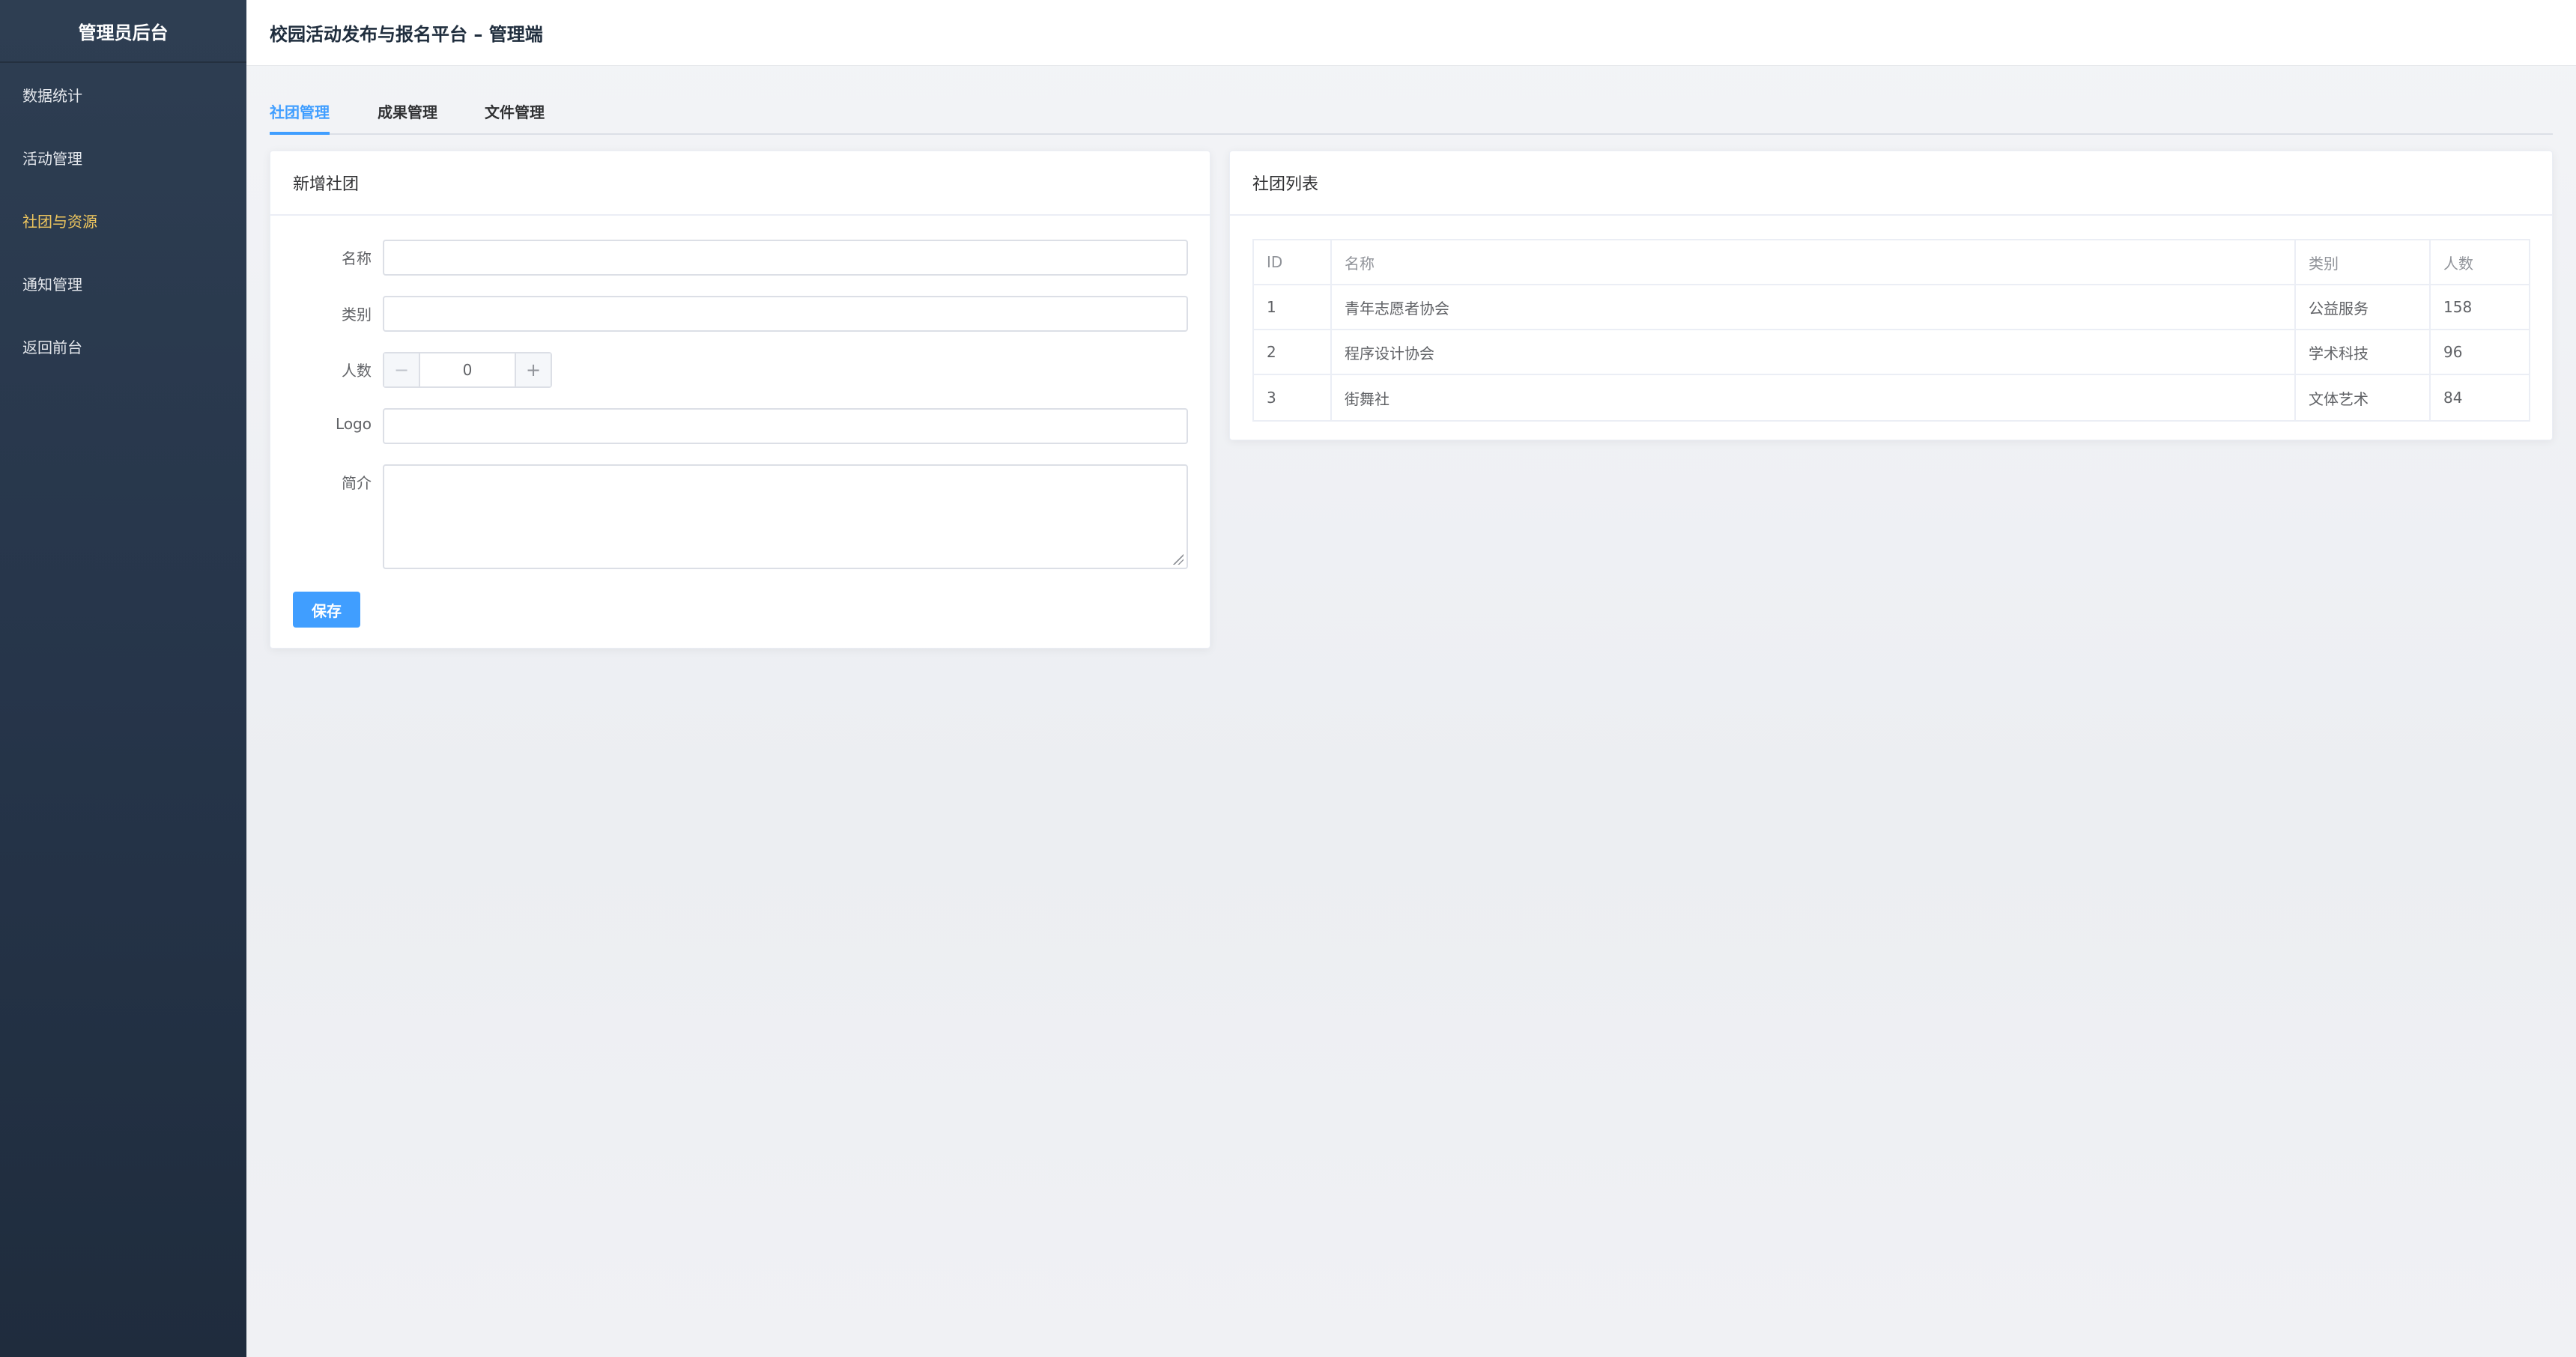 The height and width of the screenshot is (1357, 2576). Describe the element at coordinates (2363, 352) in the screenshot. I see `cell-category: 学术科技` at that location.